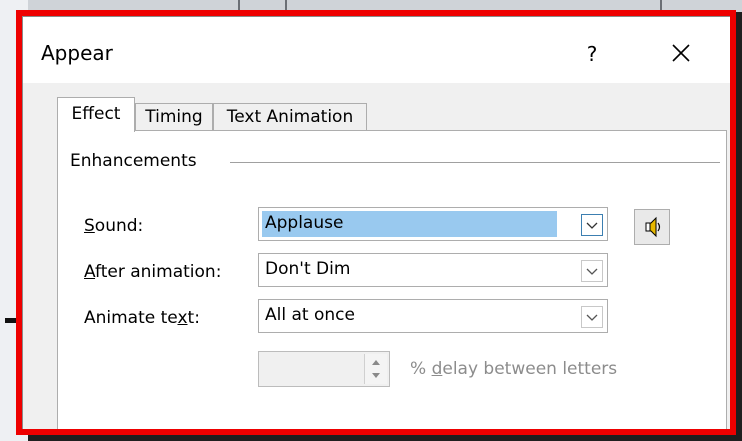 This screenshot has height=441, width=742. I want to click on dialog-title: Appear, so click(77, 53).